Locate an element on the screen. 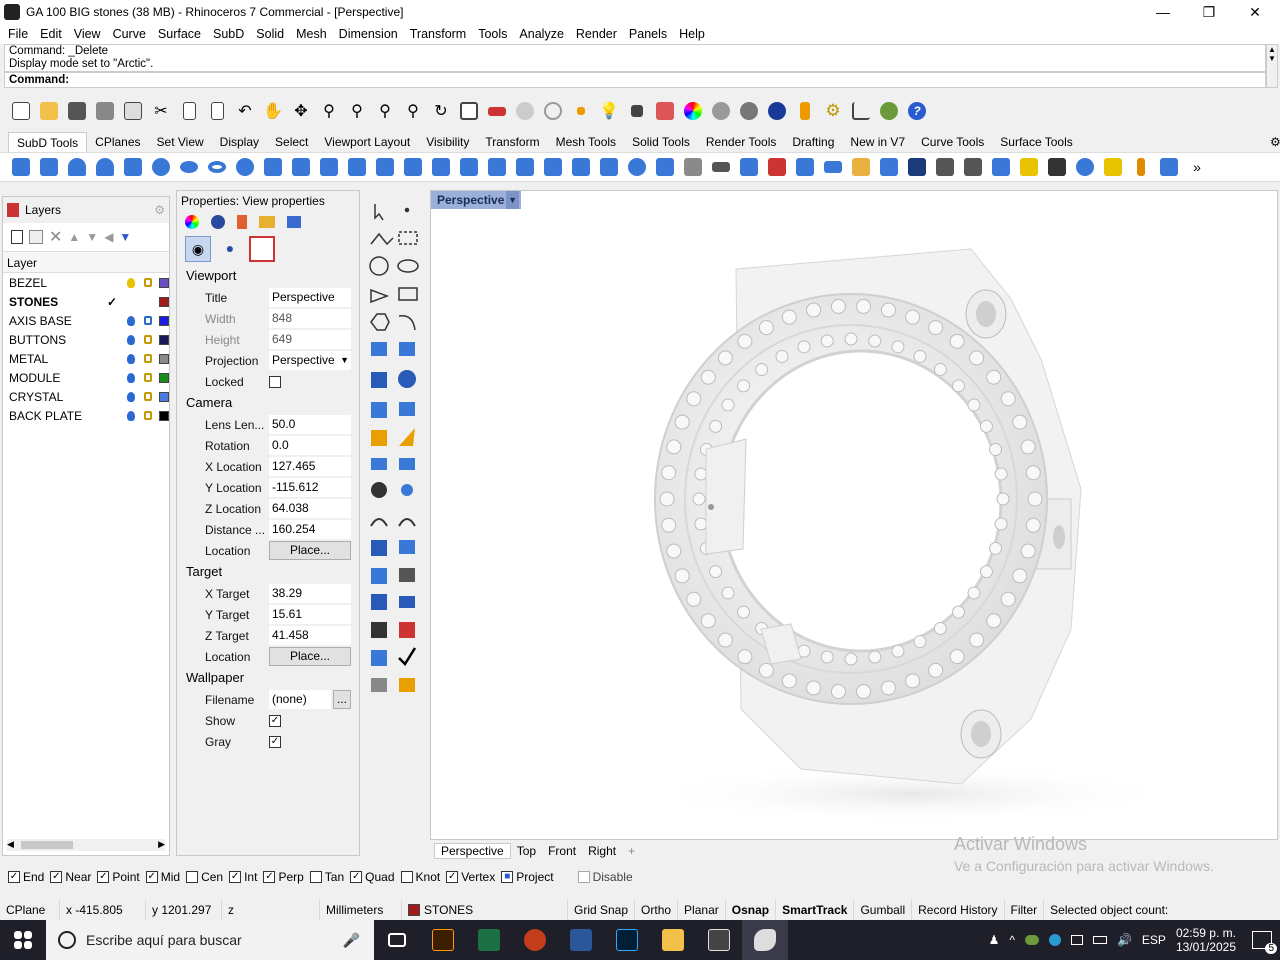 The height and width of the screenshot is (960, 1280). cloud-icon is located at coordinates (1031, 940).